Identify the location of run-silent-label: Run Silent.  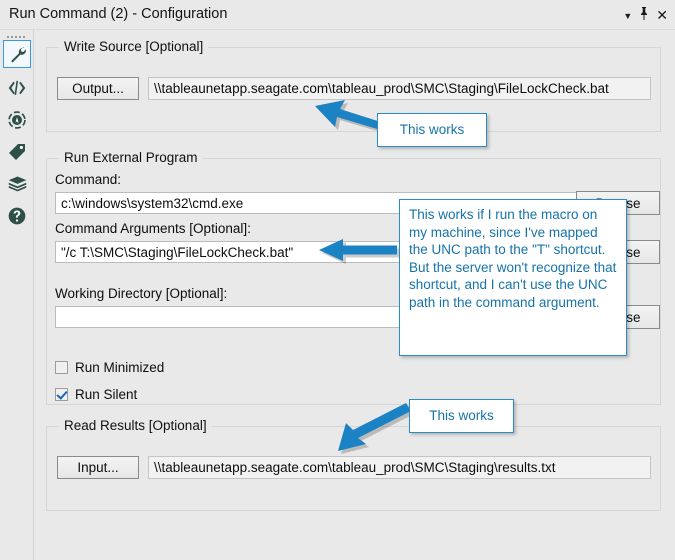
(106, 394).